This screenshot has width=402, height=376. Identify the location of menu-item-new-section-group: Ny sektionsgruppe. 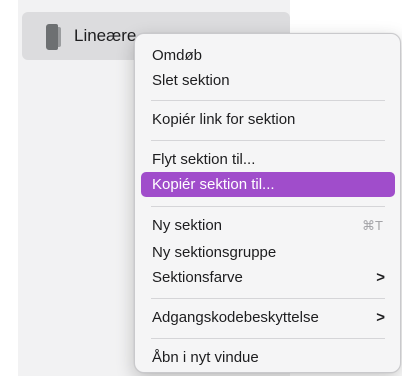
(268, 252).